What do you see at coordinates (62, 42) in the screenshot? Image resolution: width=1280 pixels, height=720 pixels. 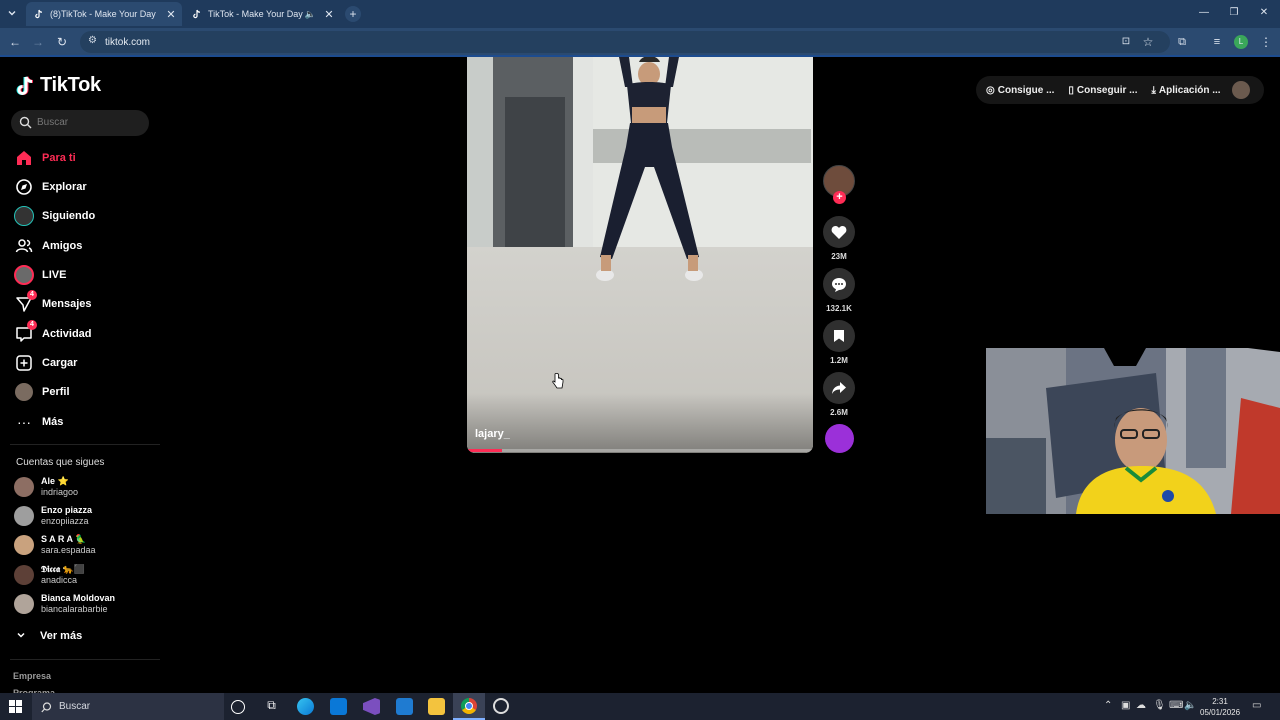 I see `reload-icon: ↻` at bounding box center [62, 42].